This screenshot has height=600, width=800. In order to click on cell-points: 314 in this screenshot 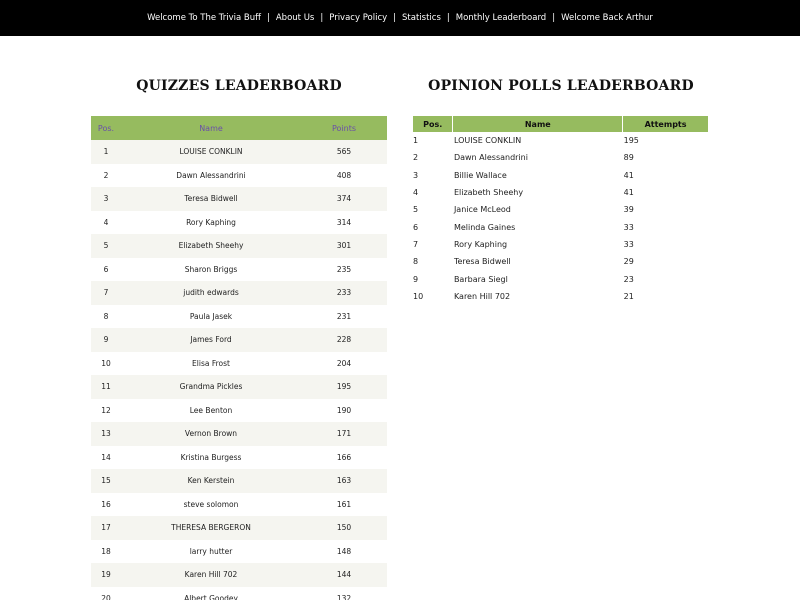, I will do `click(344, 222)`.